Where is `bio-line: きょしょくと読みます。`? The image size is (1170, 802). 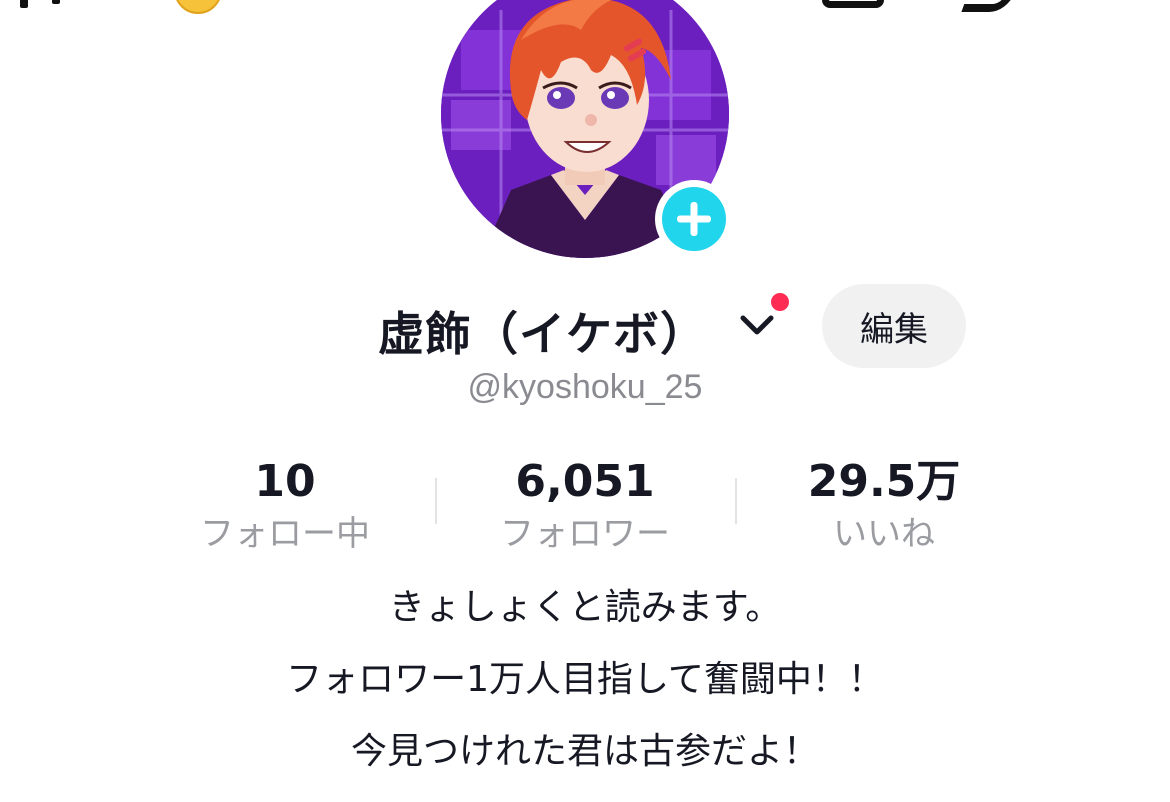
bio-line: きょしょくと読みます。 is located at coordinates (585, 607).